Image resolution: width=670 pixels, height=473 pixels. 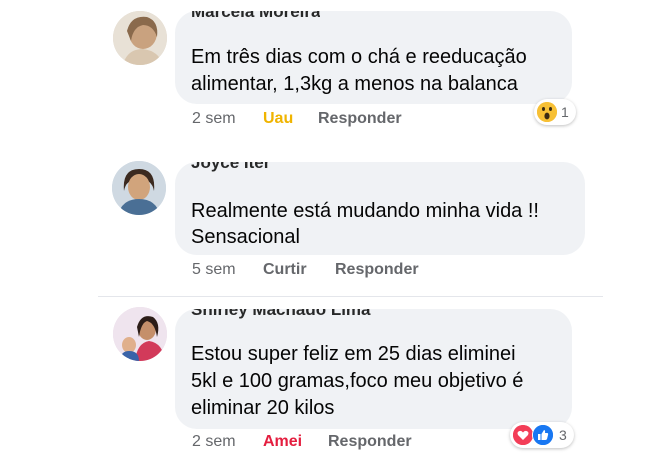 What do you see at coordinates (245, 237) in the screenshot?
I see `comment-text-line: Sensacional` at bounding box center [245, 237].